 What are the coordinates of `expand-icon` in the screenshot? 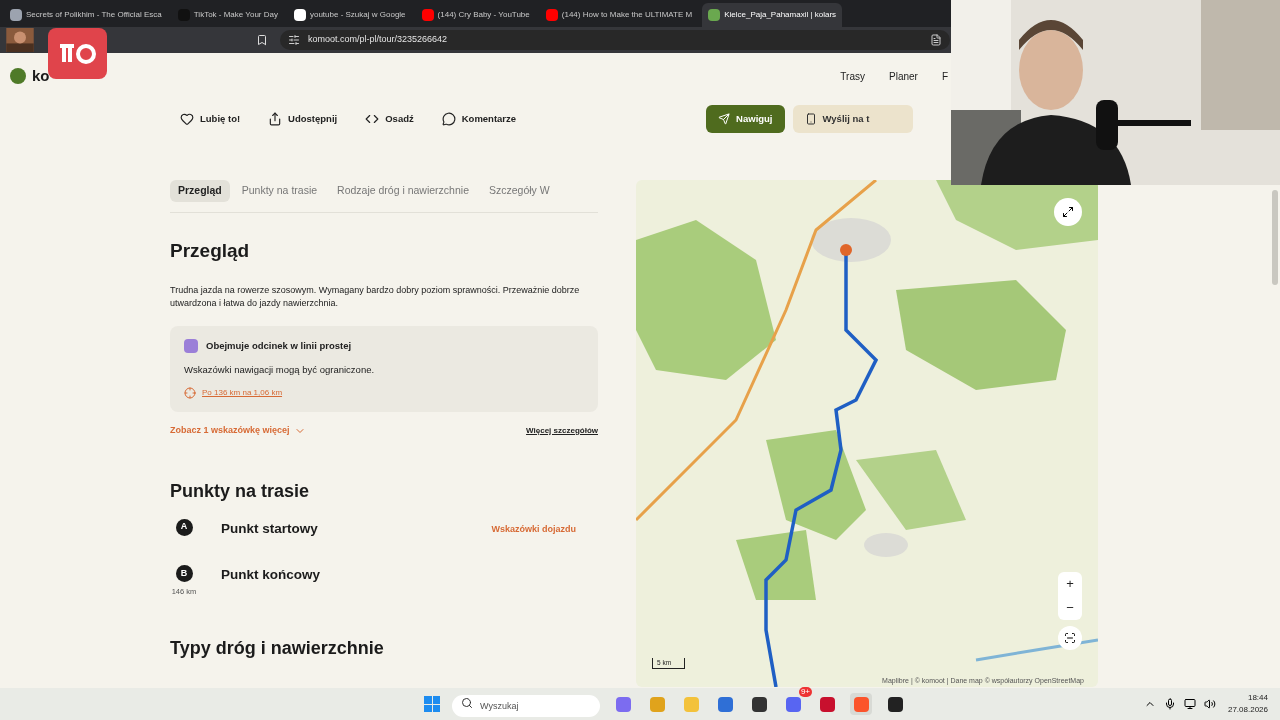 It's located at (1068, 212).